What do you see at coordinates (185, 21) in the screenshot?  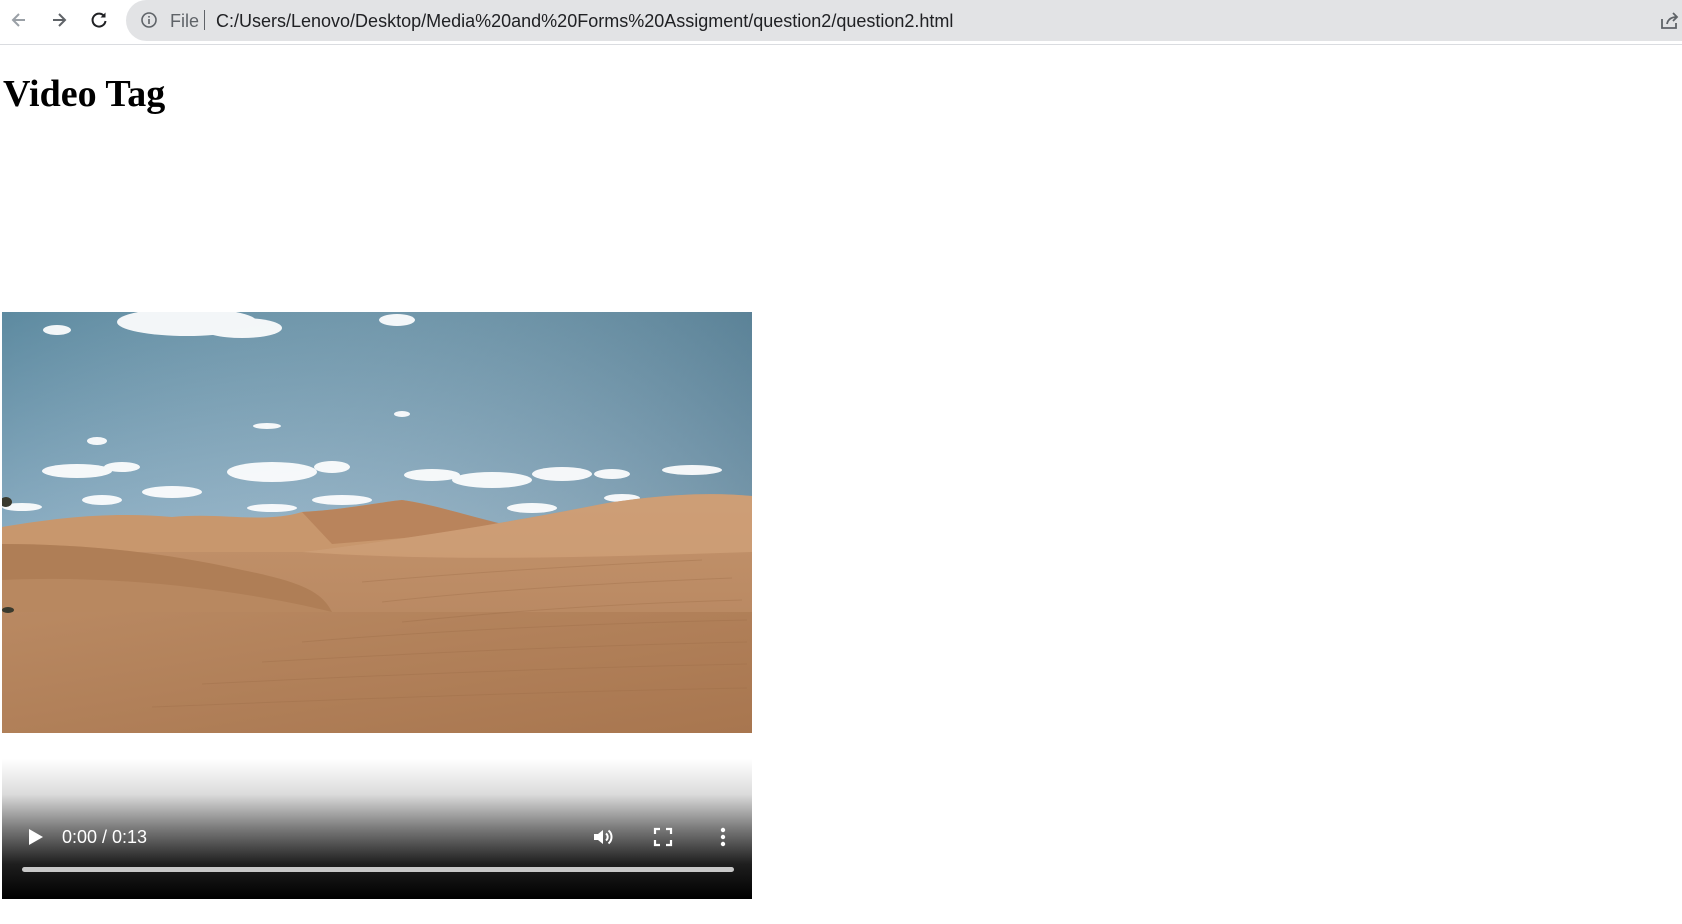 I see `scheme-label: File` at bounding box center [185, 21].